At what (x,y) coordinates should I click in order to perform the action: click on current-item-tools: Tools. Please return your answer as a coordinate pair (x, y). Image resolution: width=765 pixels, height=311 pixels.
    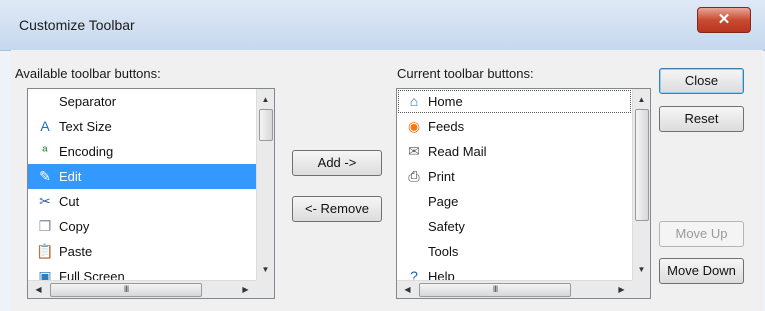
    Looking at the image, I should click on (514, 251).